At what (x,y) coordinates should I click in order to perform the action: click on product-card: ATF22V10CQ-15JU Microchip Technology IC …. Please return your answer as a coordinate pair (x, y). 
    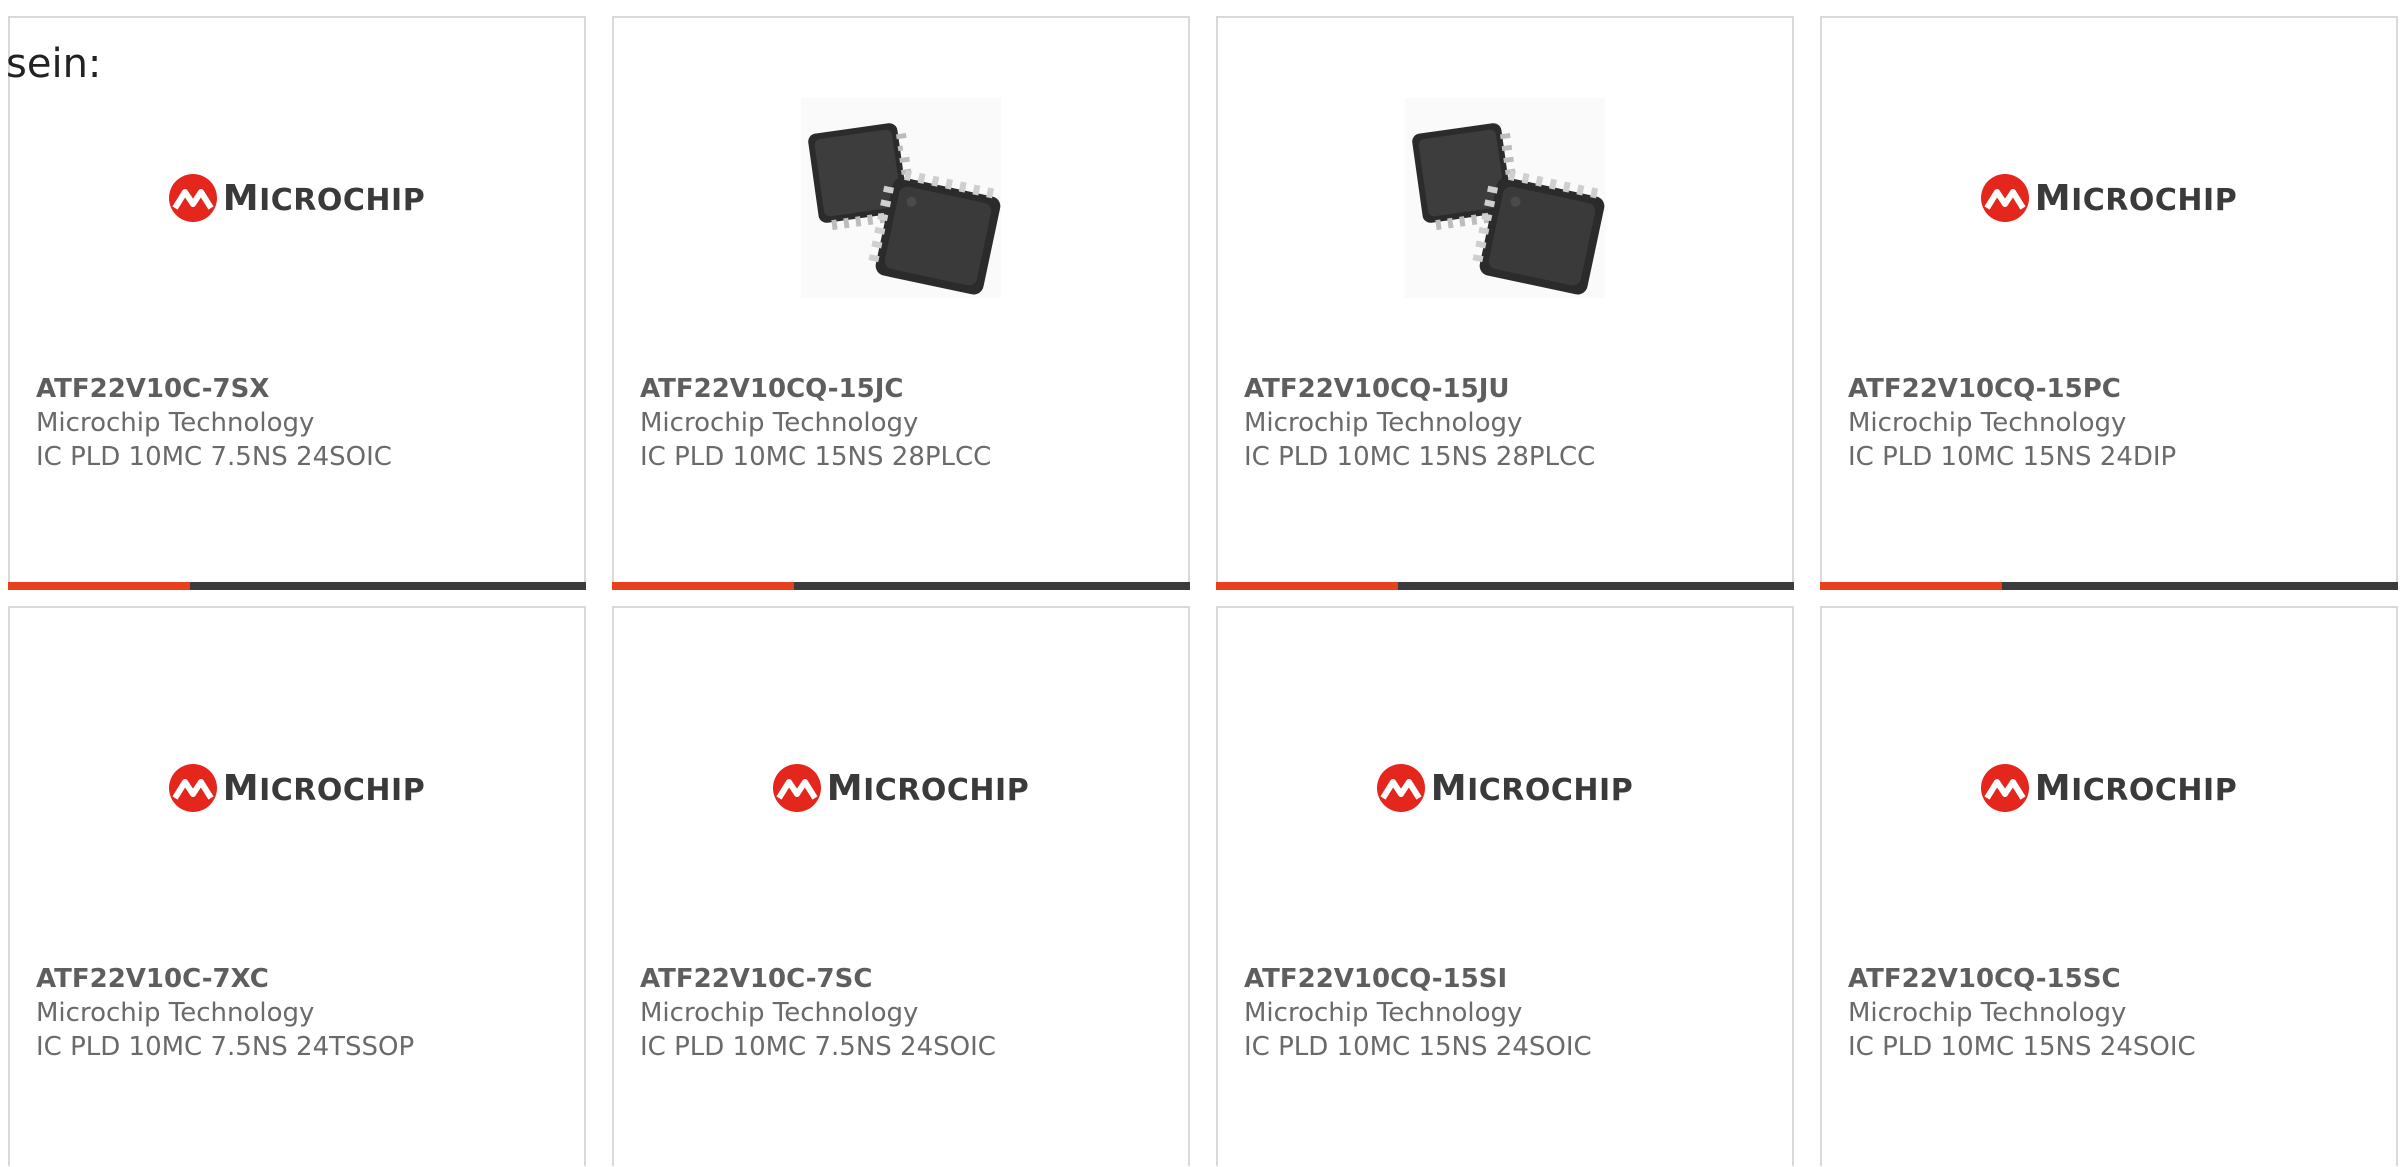
    Looking at the image, I should click on (1505, 303).